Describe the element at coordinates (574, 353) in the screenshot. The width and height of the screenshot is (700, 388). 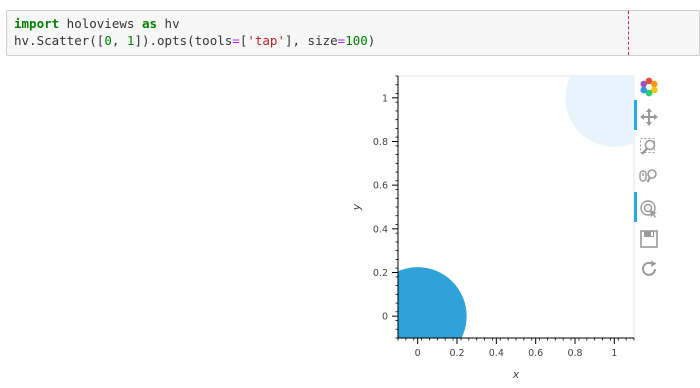
I see `x-tick-label: 0.8` at that location.